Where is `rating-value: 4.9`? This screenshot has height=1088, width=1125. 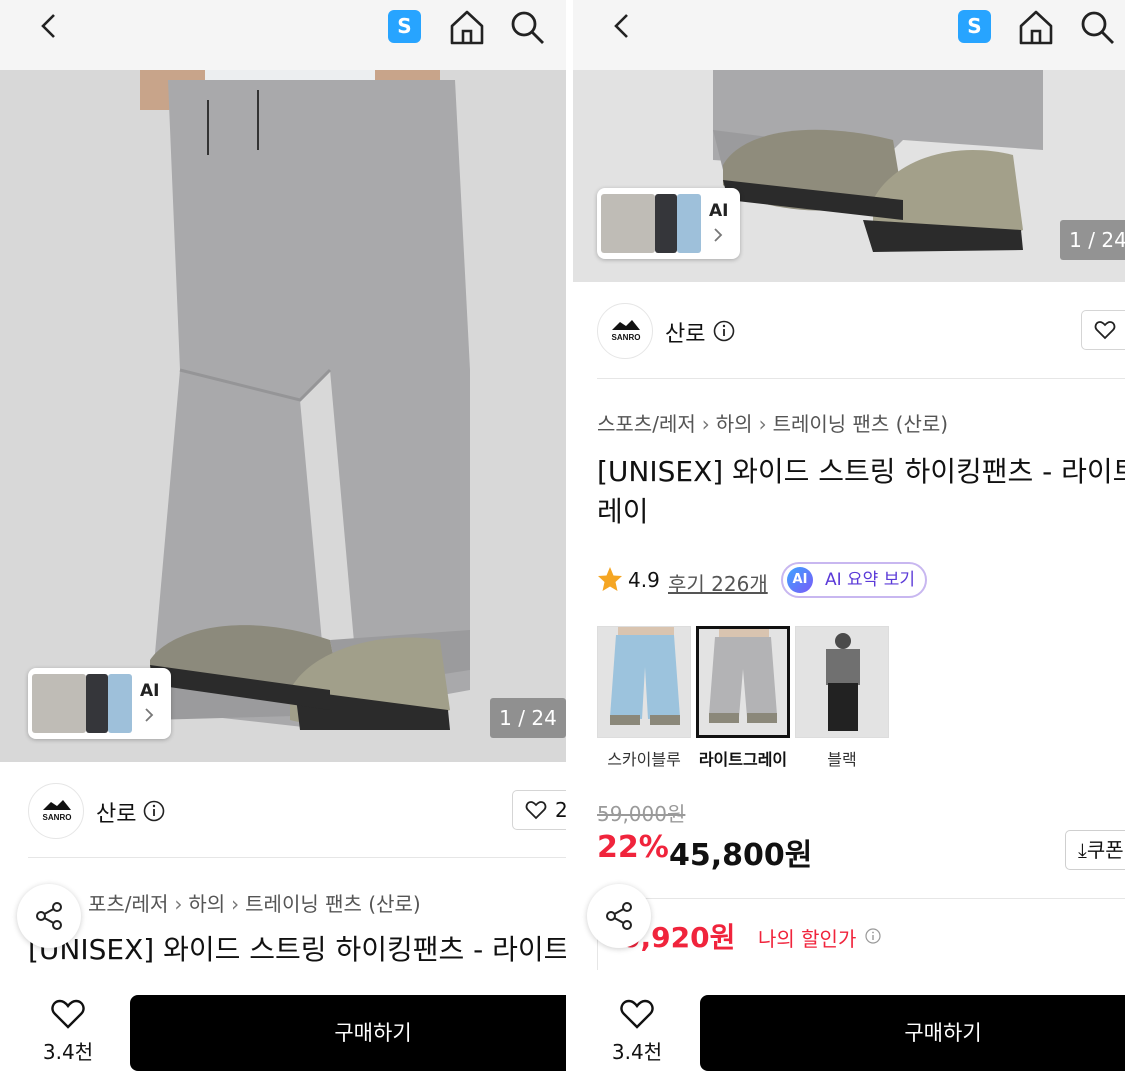
rating-value: 4.9 is located at coordinates (644, 580).